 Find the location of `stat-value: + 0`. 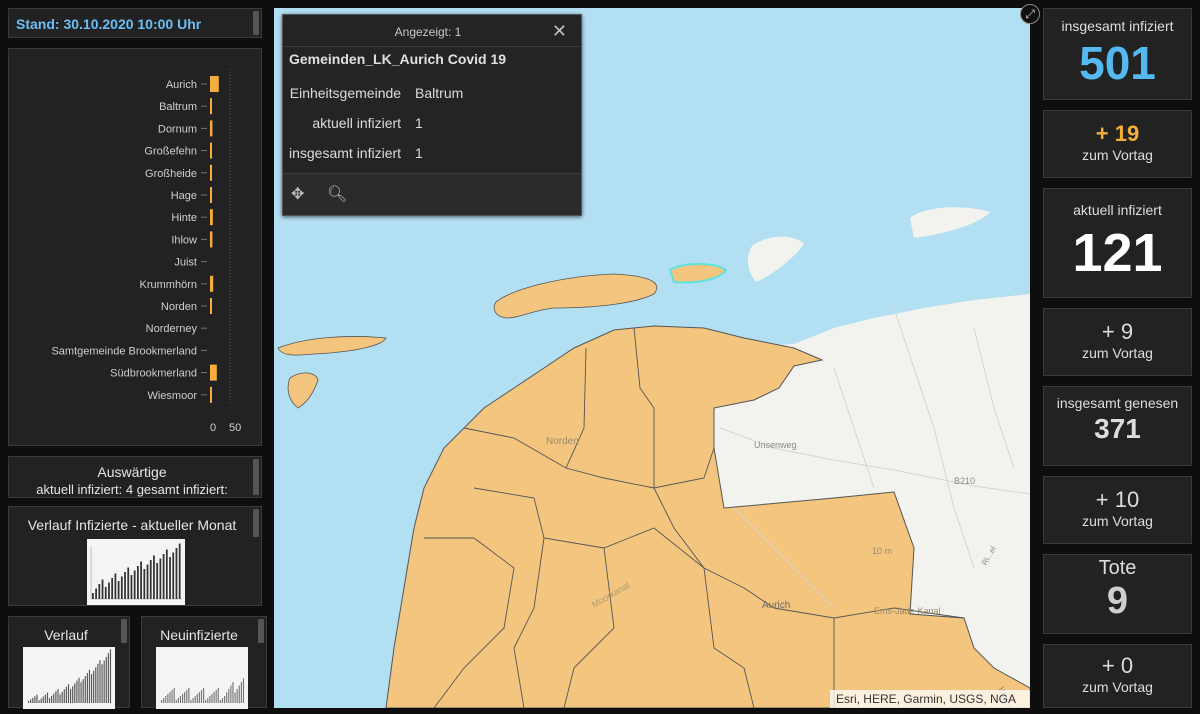

stat-value: + 0 is located at coordinates (1117, 665).